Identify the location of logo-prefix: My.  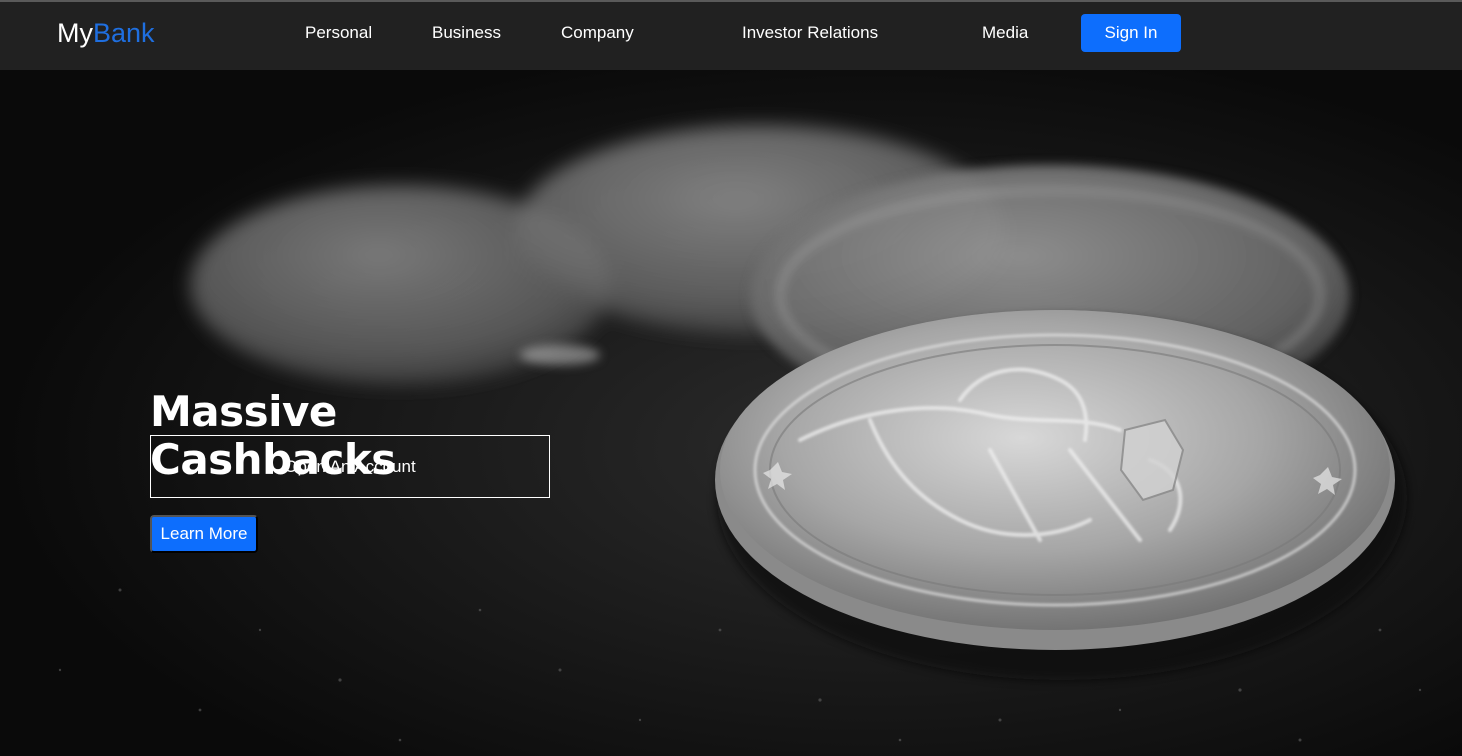
(75, 33).